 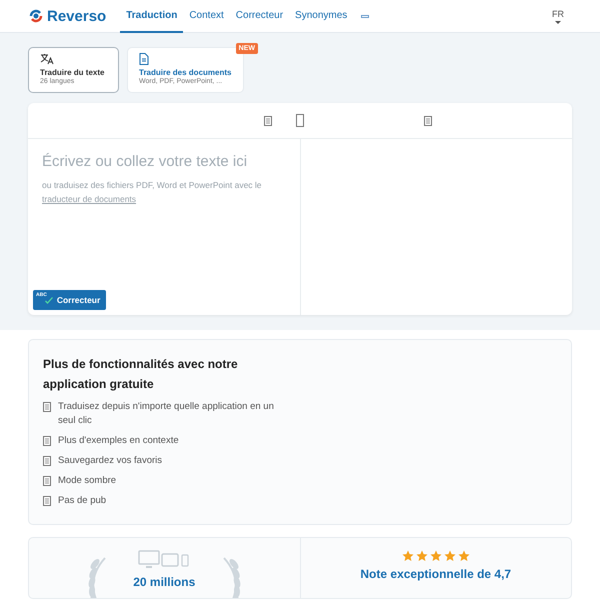 I want to click on features-title: Plus de fonctionnalités avec notre application gratuite, so click(x=141, y=374).